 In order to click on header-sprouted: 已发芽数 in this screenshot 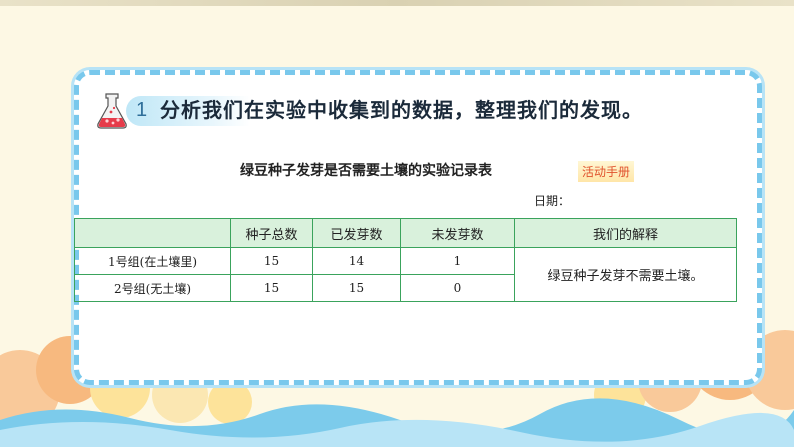, I will do `click(356, 233)`.